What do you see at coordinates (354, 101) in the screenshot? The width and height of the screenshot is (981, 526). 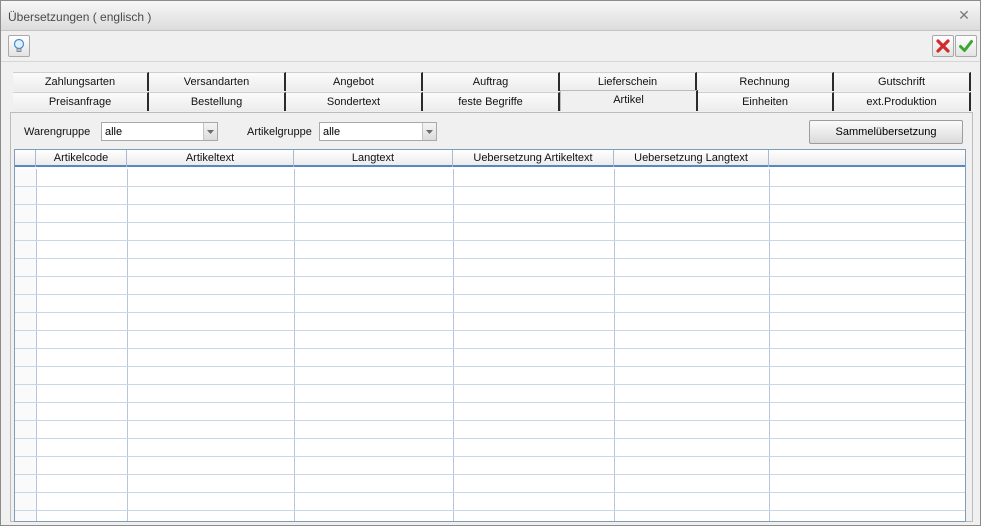 I see `tab-sondertext: Sondertext` at bounding box center [354, 101].